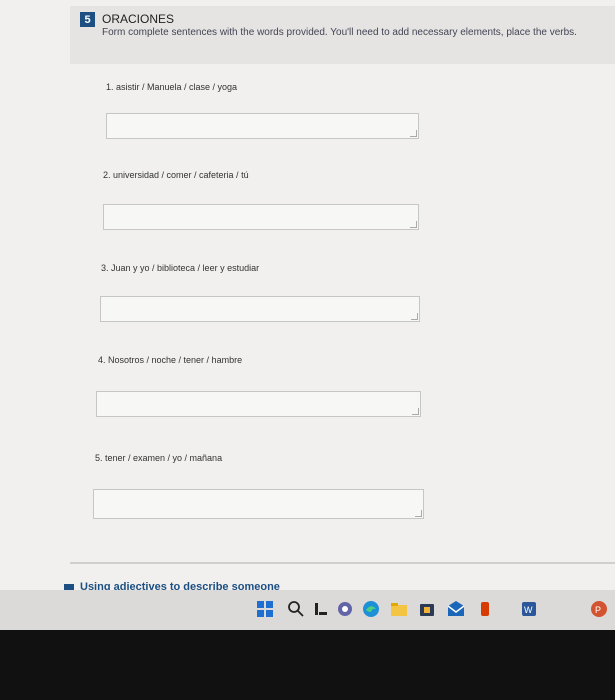 This screenshot has width=615, height=700. I want to click on question-1-prompt: 1. asistir / Manuela / clase / yoga, so click(172, 87).